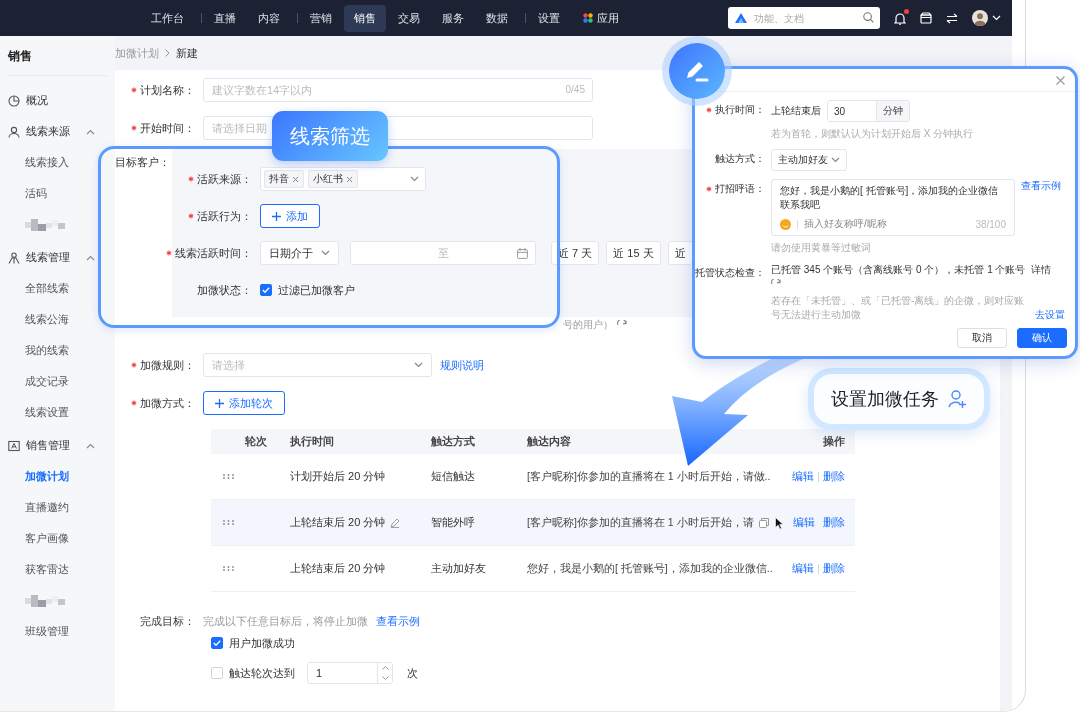 This screenshot has width=1080, height=712. Describe the element at coordinates (14, 131) in the screenshot. I see `sidebar-icon` at that location.